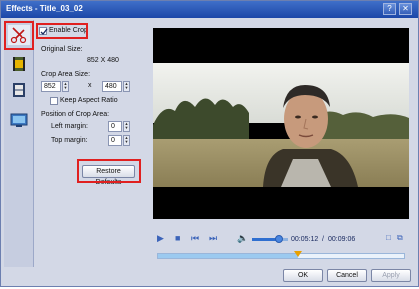 The width and height of the screenshot is (419, 289). I want to click on top-margin-stepper: ▲ ▼, so click(126, 140).